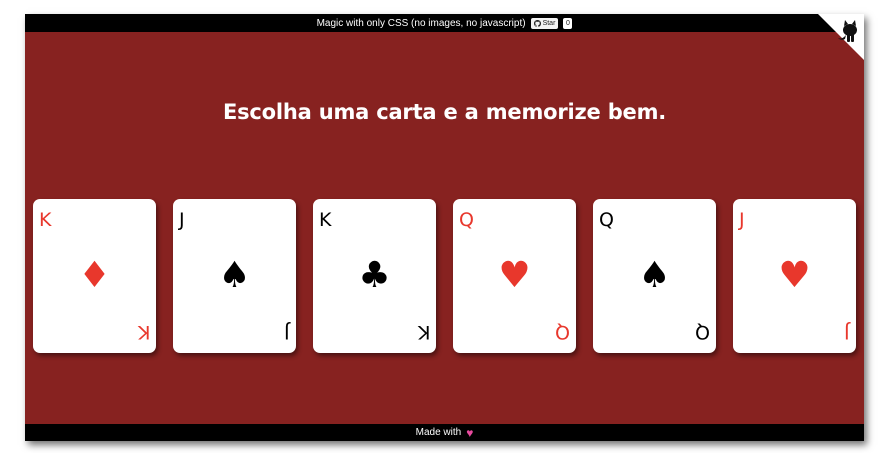 This screenshot has width=888, height=453. I want to click on playing-card: K ♦ K, so click(94, 276).